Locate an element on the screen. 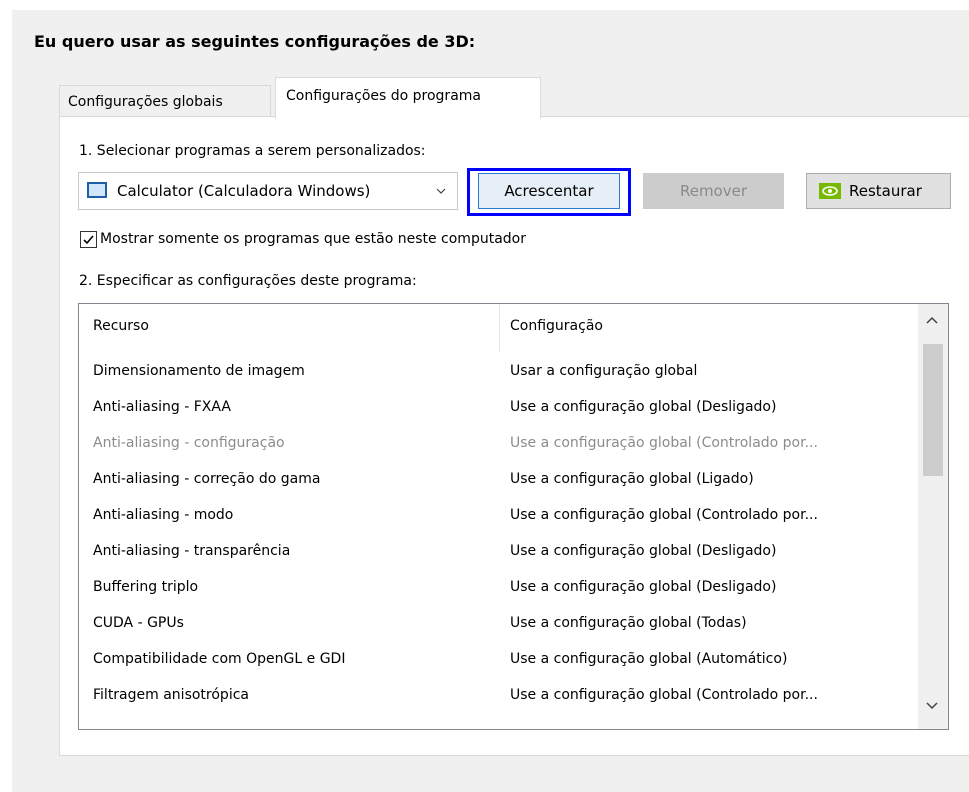 This screenshot has height=792, width=969. feature-cell: Filtragem anisotrópica is located at coordinates (171, 695).